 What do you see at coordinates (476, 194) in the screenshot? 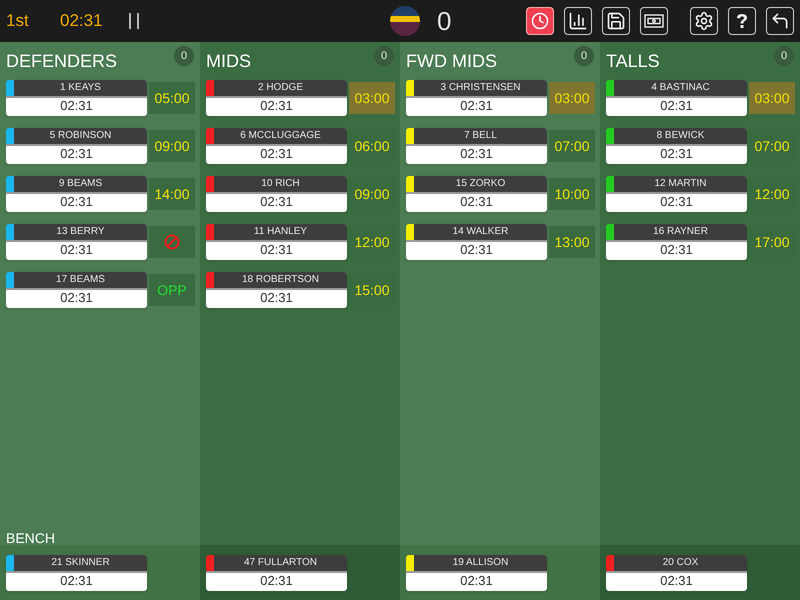
I see `player-card: 15 ZORKO 02:31` at bounding box center [476, 194].